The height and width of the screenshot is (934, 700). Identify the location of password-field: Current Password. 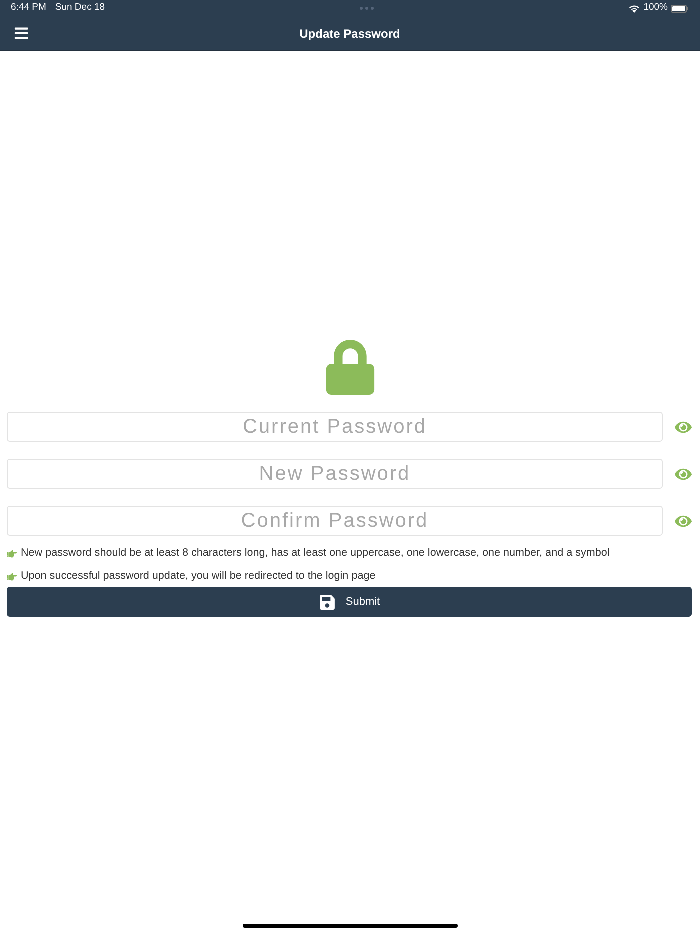
(335, 427).